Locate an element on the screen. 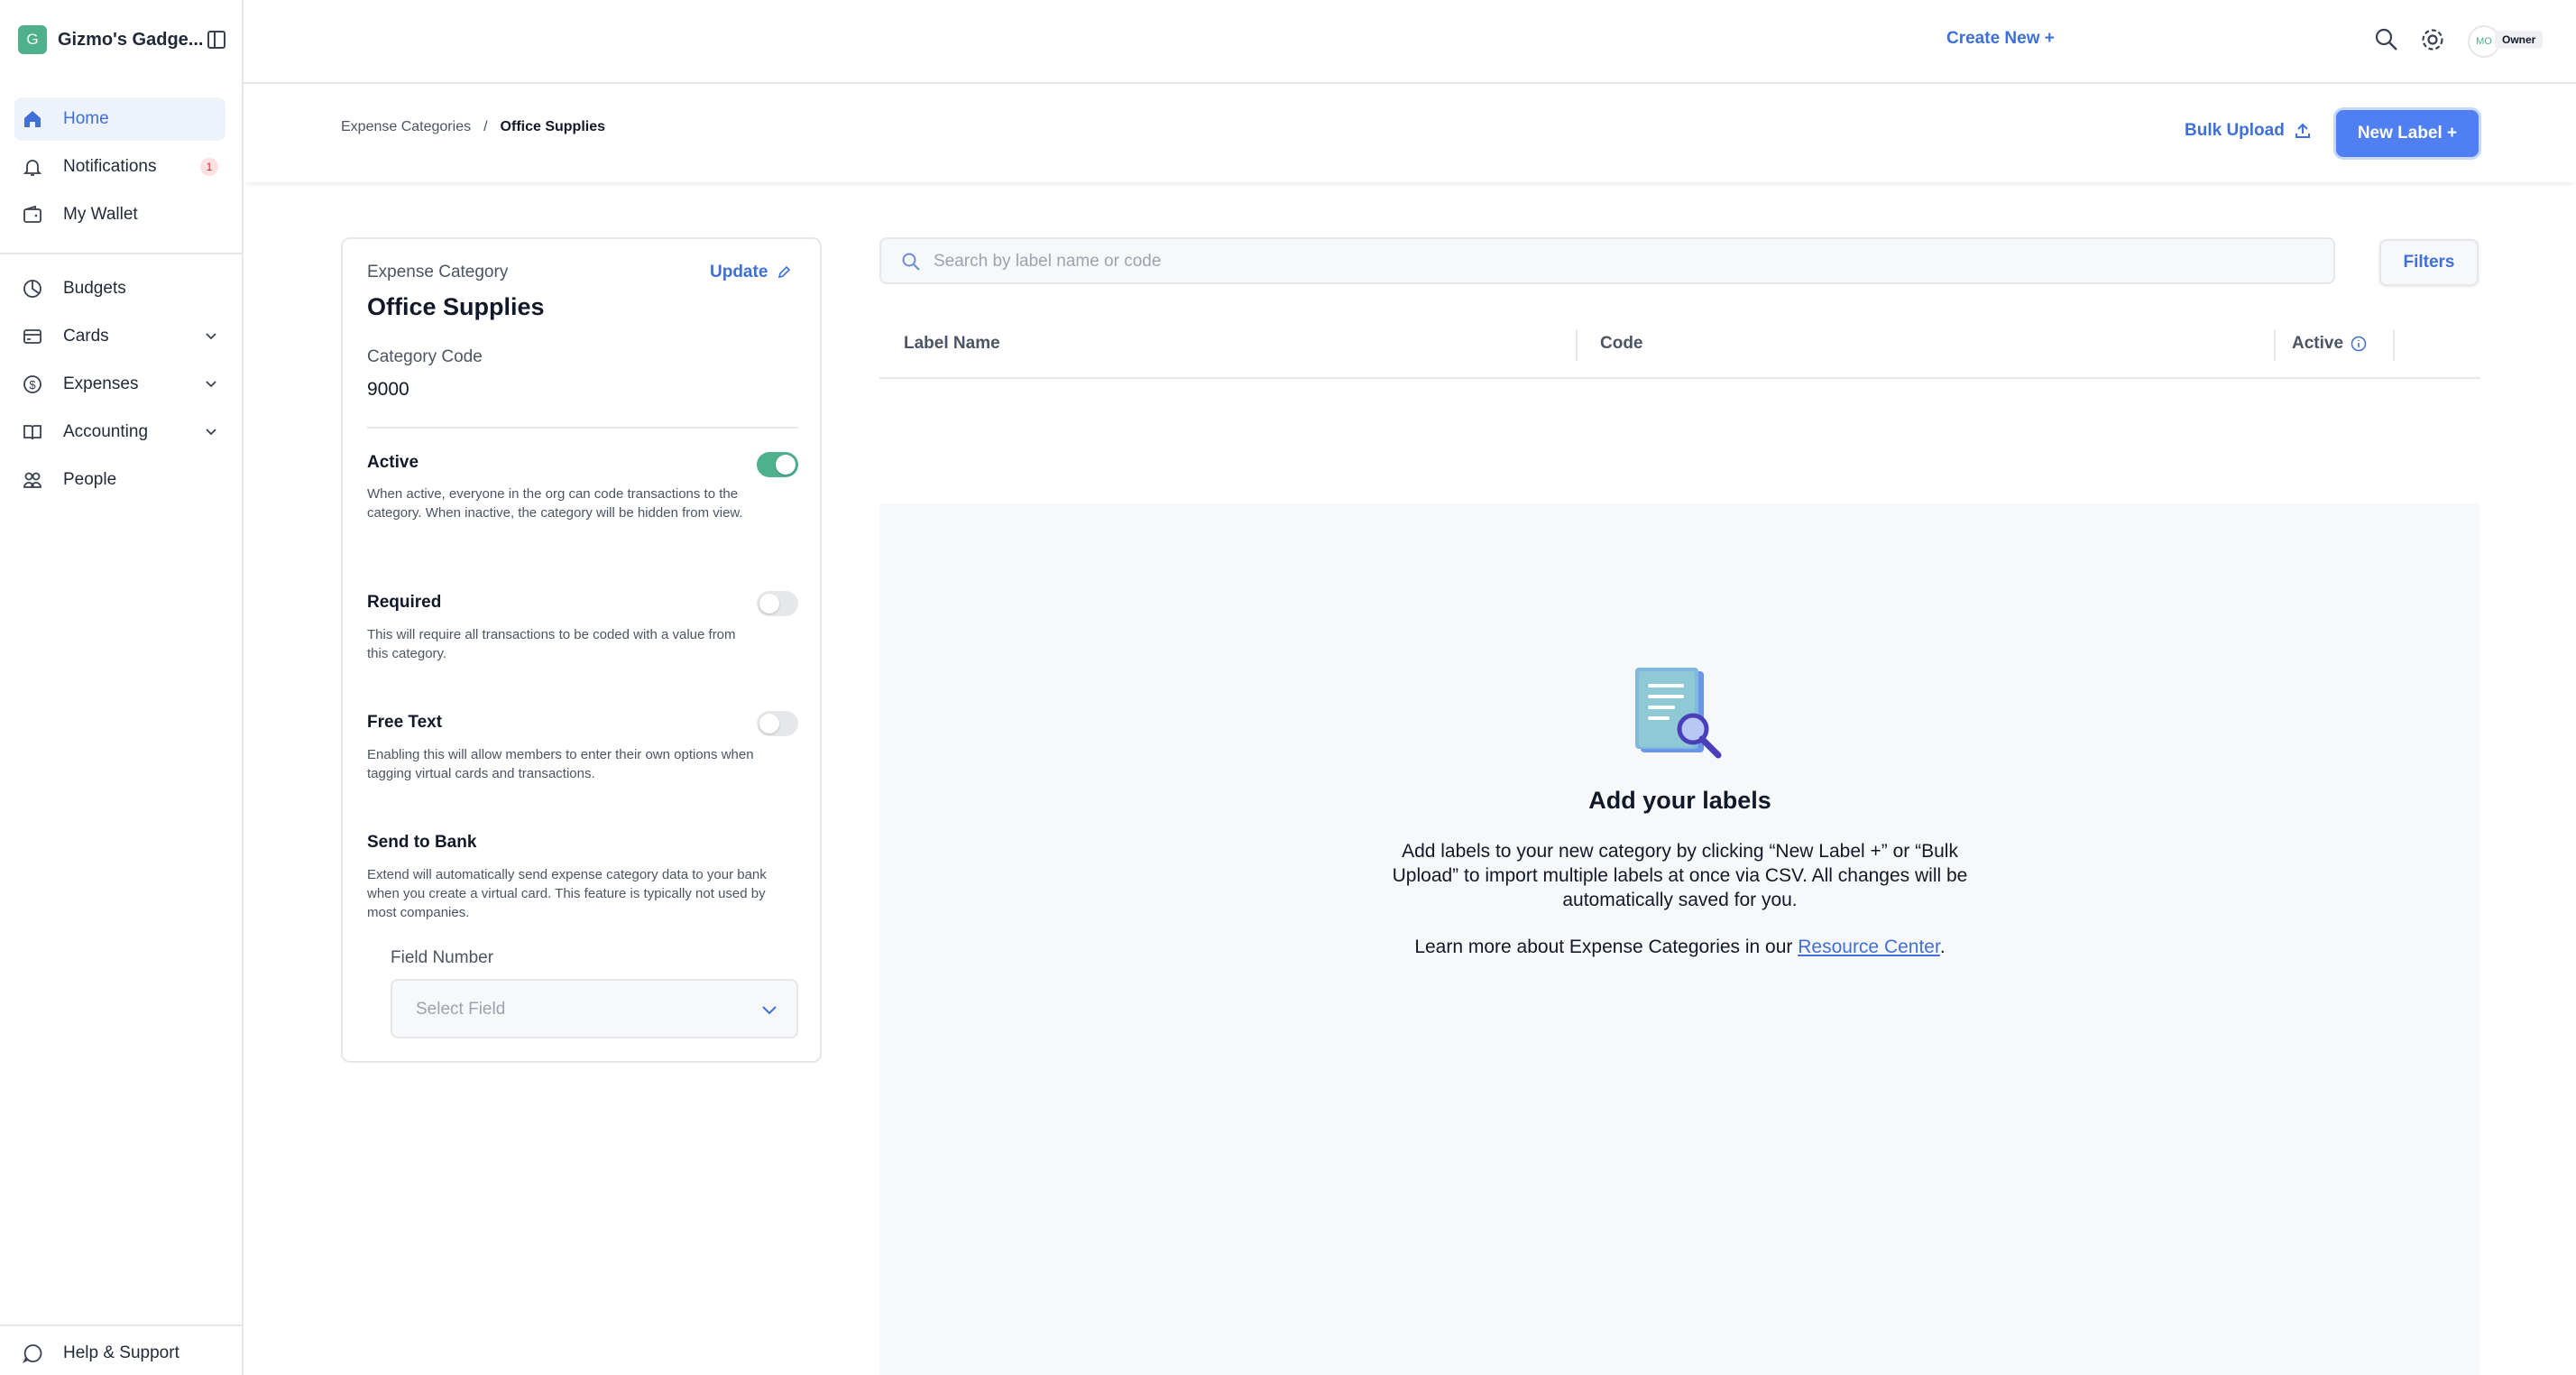  free-text-toggle is located at coordinates (777, 724).